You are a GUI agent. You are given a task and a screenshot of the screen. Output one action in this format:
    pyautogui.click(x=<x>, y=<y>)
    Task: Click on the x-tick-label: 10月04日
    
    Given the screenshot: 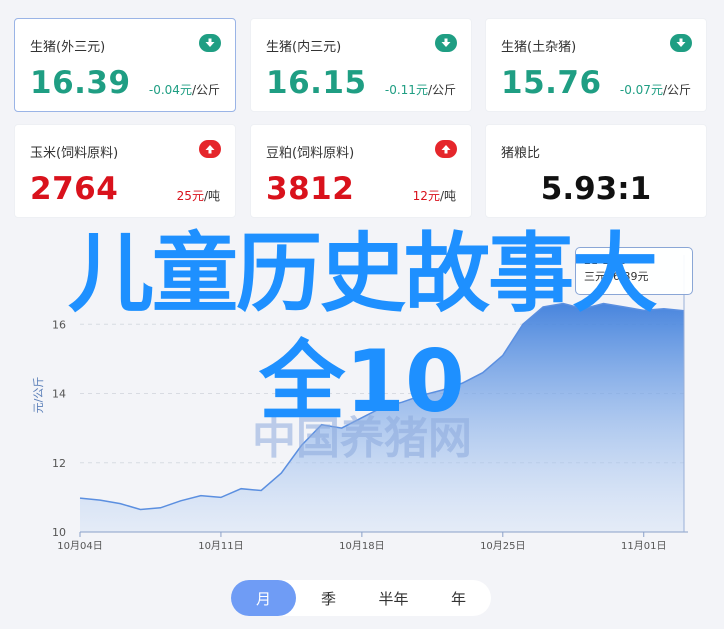 What is the action you would take?
    pyautogui.click(x=79, y=546)
    